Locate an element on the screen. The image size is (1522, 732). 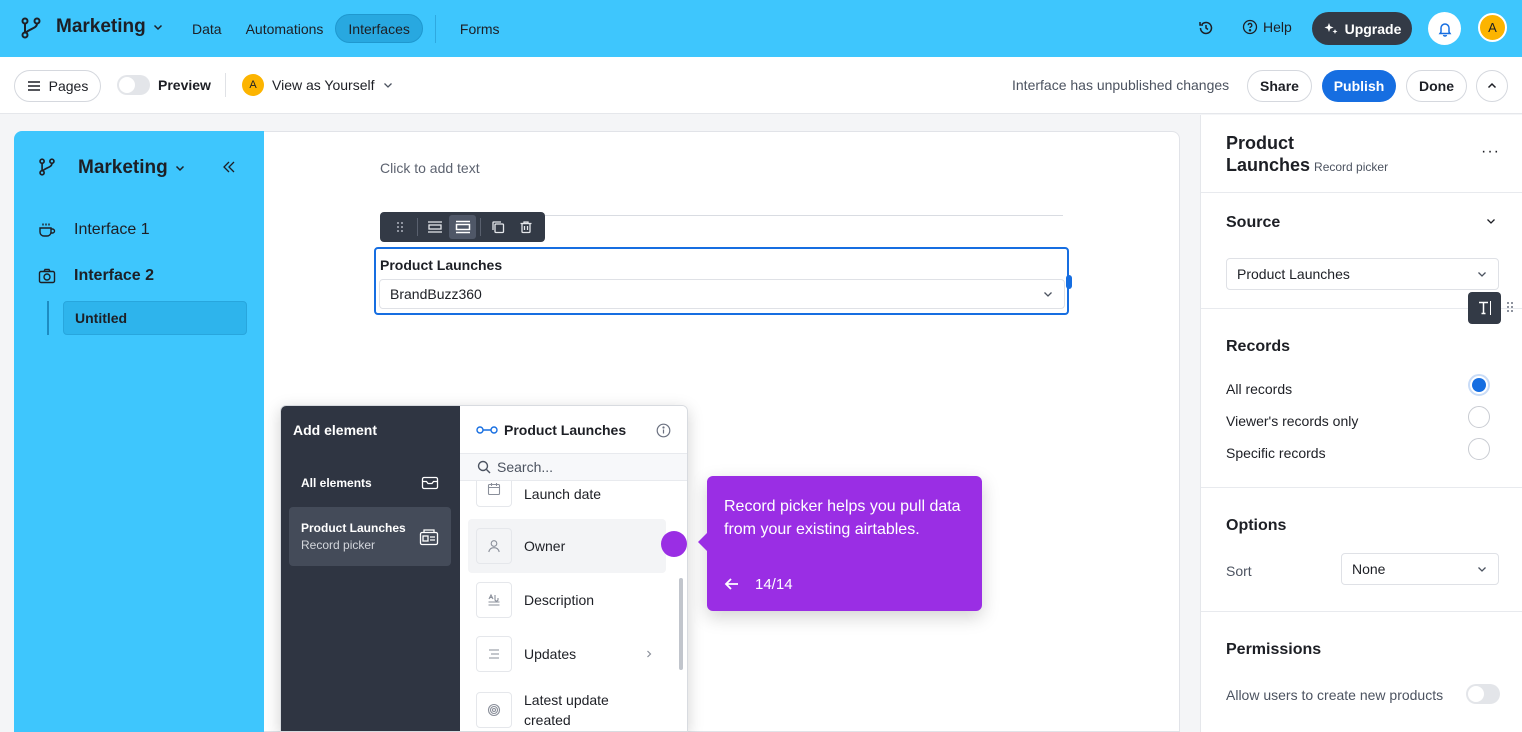
collapse-toolbar-button is located at coordinates (1492, 86).